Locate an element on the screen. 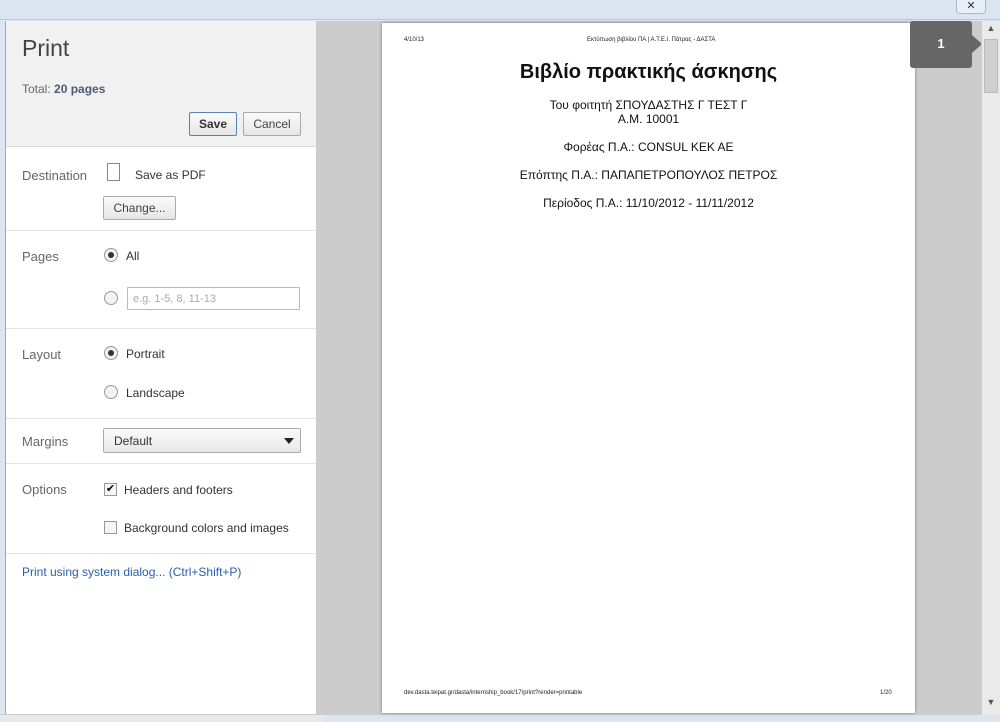  total-label: Total: is located at coordinates (36, 89).